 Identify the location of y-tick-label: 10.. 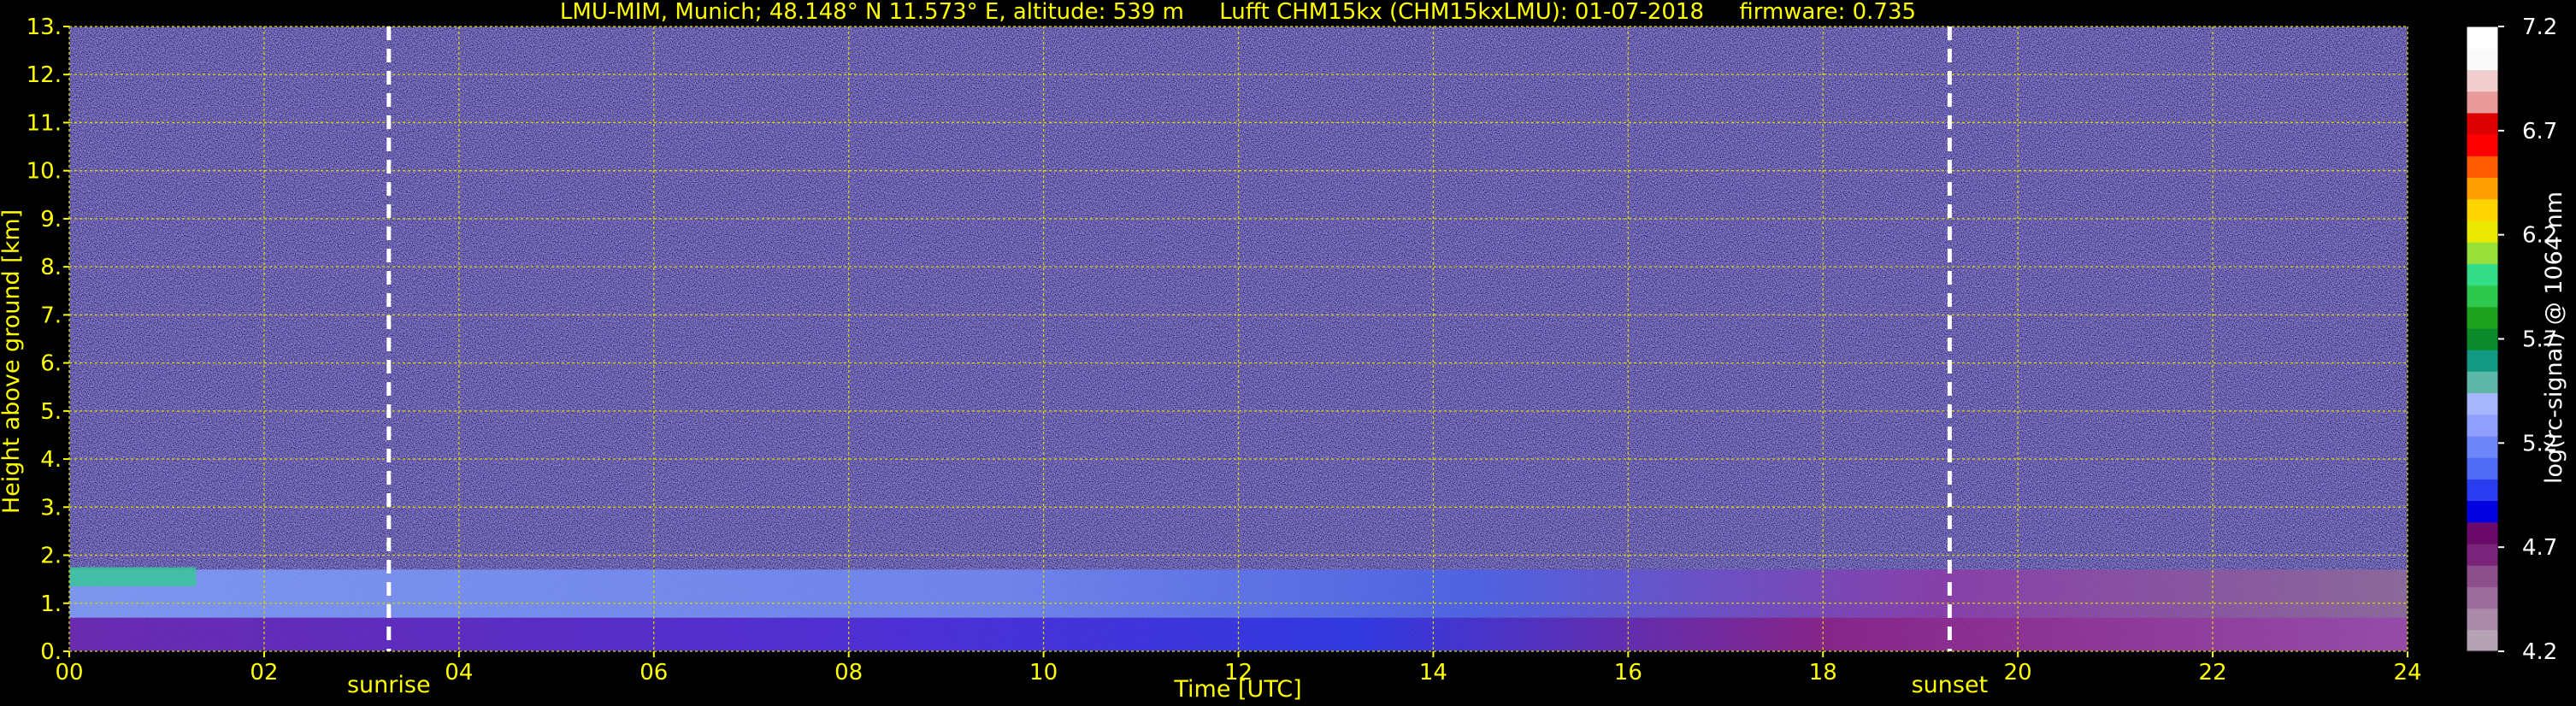
(44, 172).